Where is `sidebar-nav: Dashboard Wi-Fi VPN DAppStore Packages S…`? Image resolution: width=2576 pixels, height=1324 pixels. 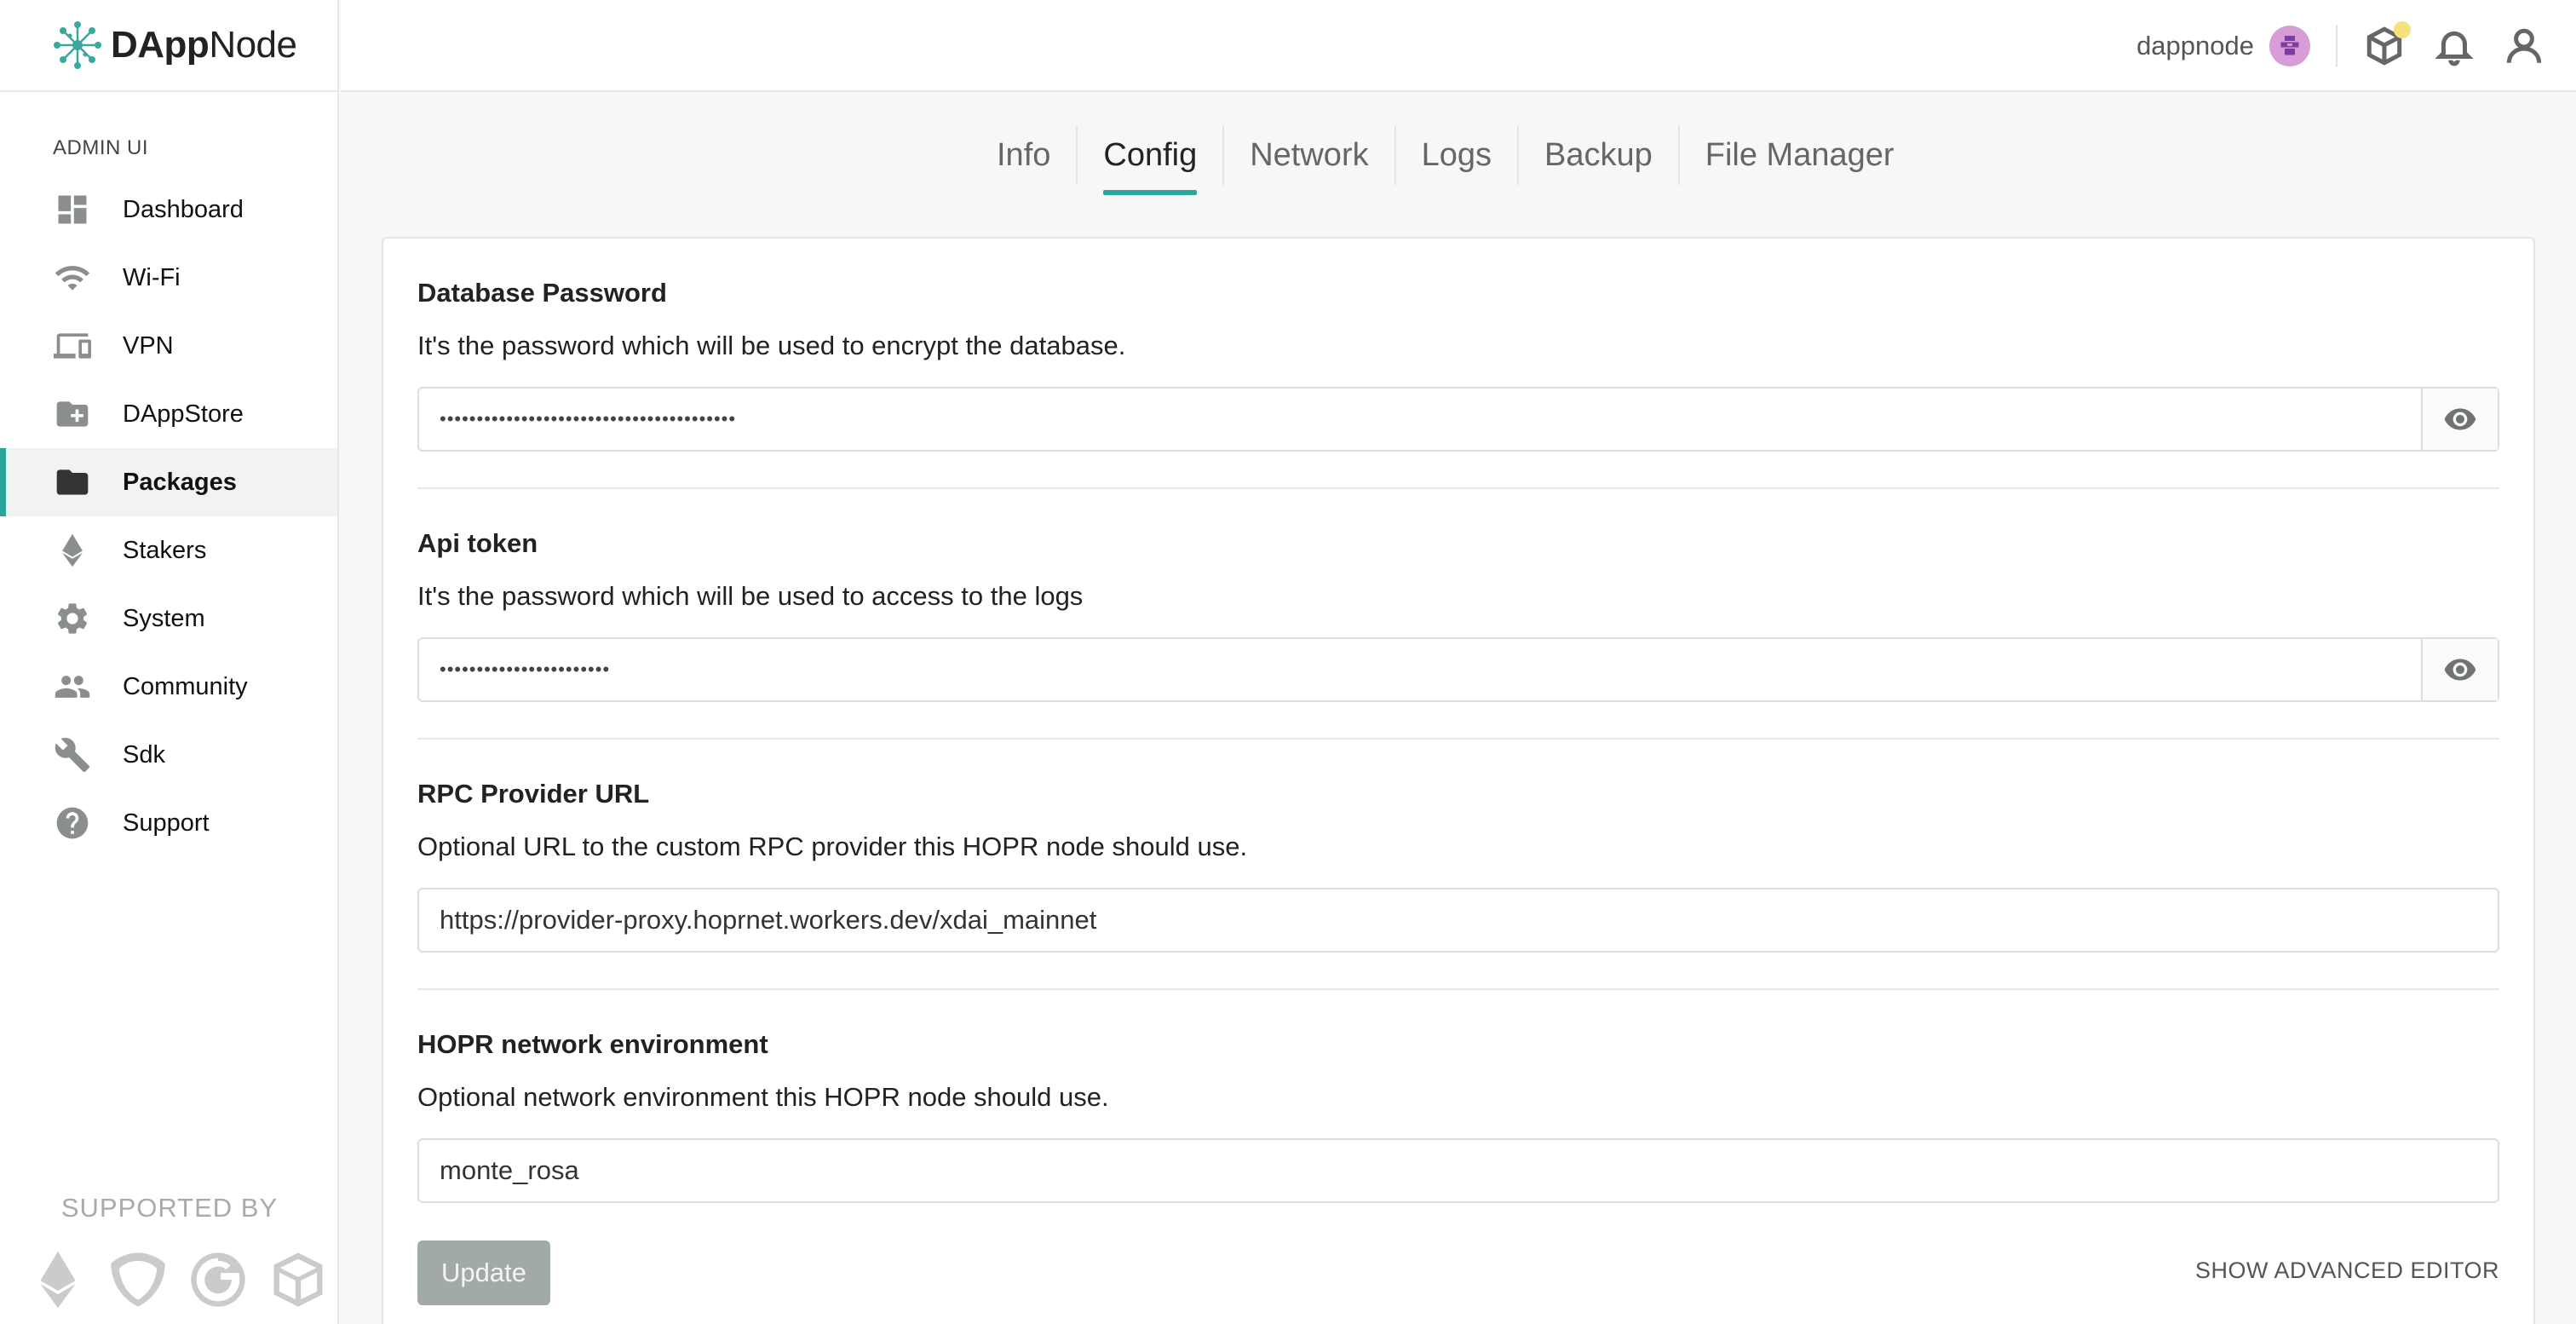 sidebar-nav: Dashboard Wi-Fi VPN DAppStore Packages S… is located at coordinates (168, 517).